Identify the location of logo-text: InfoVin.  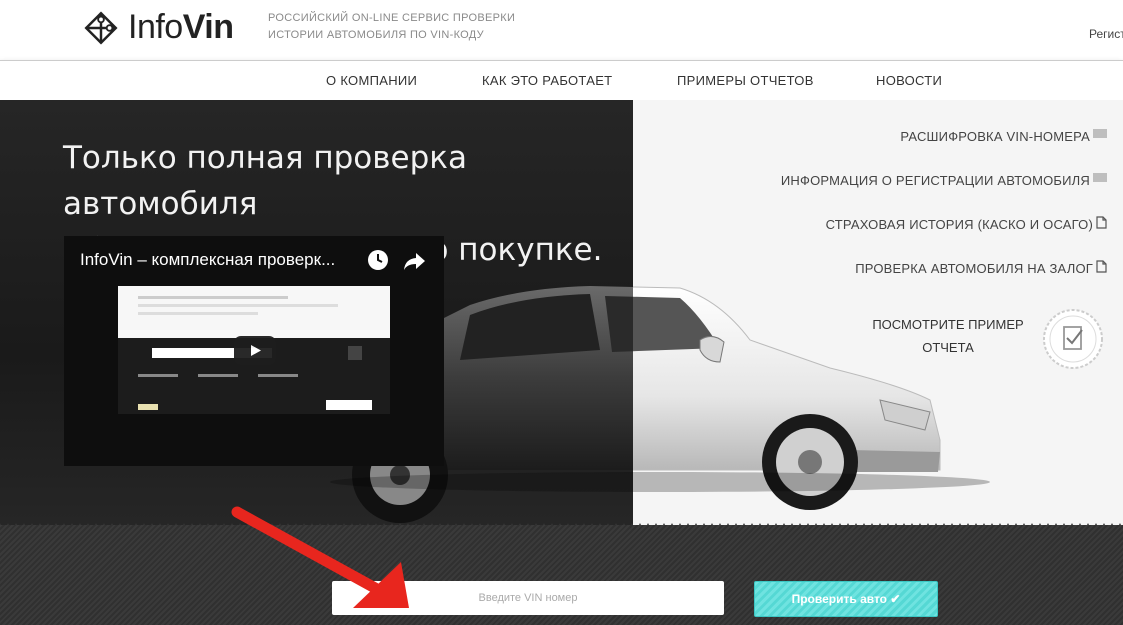
(181, 27).